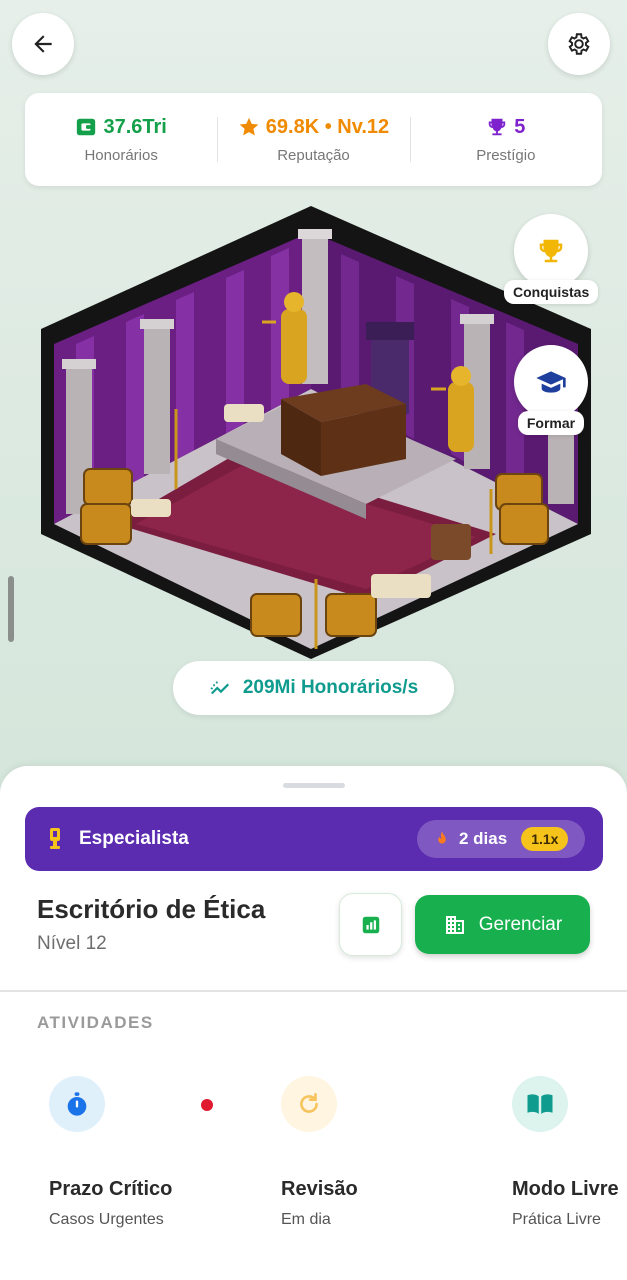 Image resolution: width=627 pixels, height=1280 pixels. Describe the element at coordinates (134, 838) in the screenshot. I see `rank-title: Especialista` at that location.